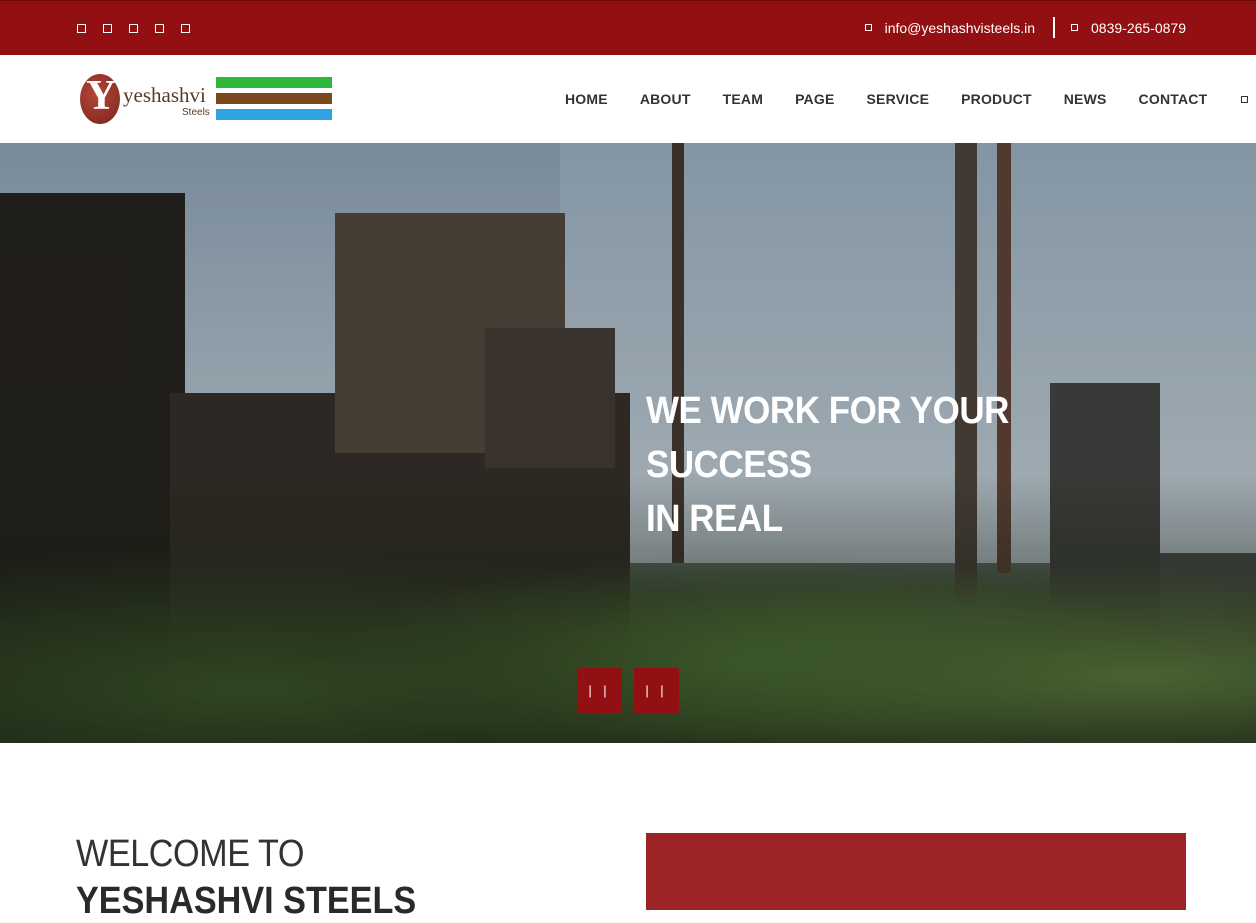 The height and width of the screenshot is (923, 1256). I want to click on envelope-icon, so click(868, 27).